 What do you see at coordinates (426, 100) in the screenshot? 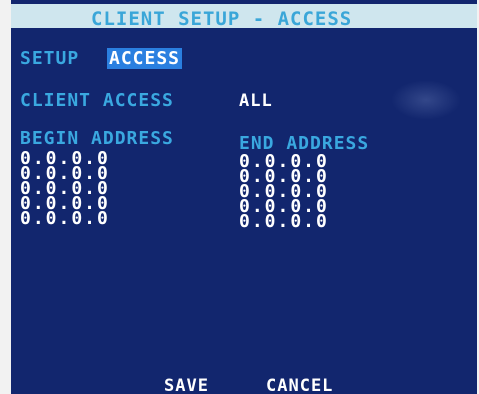
I see `screen-glare` at bounding box center [426, 100].